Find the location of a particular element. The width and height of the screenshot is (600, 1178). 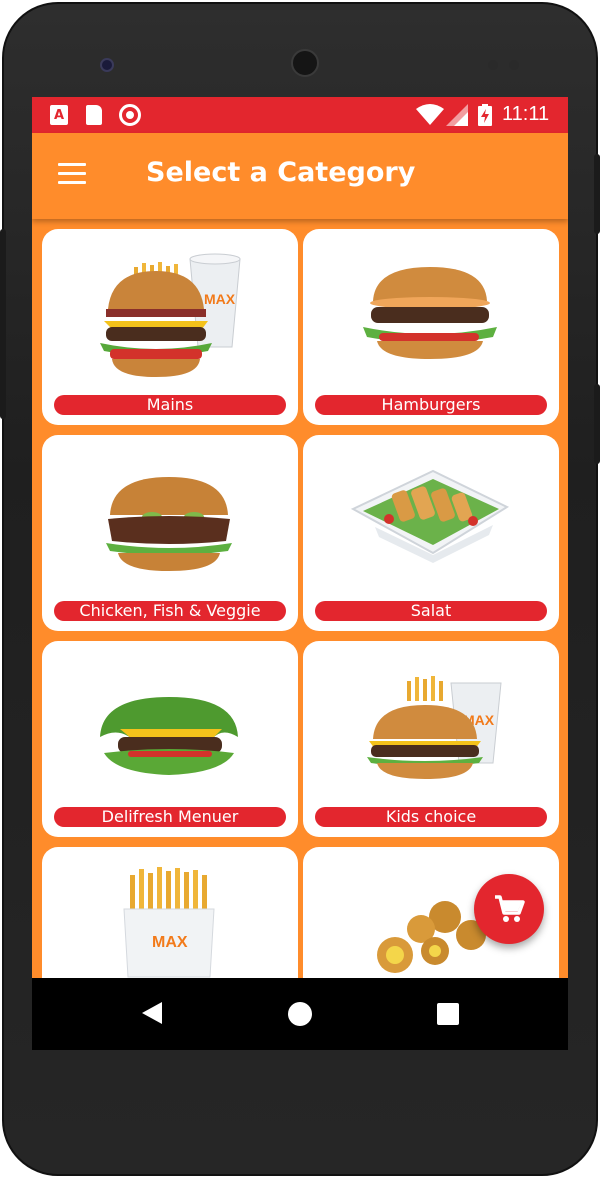

record-icon is located at coordinates (130, 115).